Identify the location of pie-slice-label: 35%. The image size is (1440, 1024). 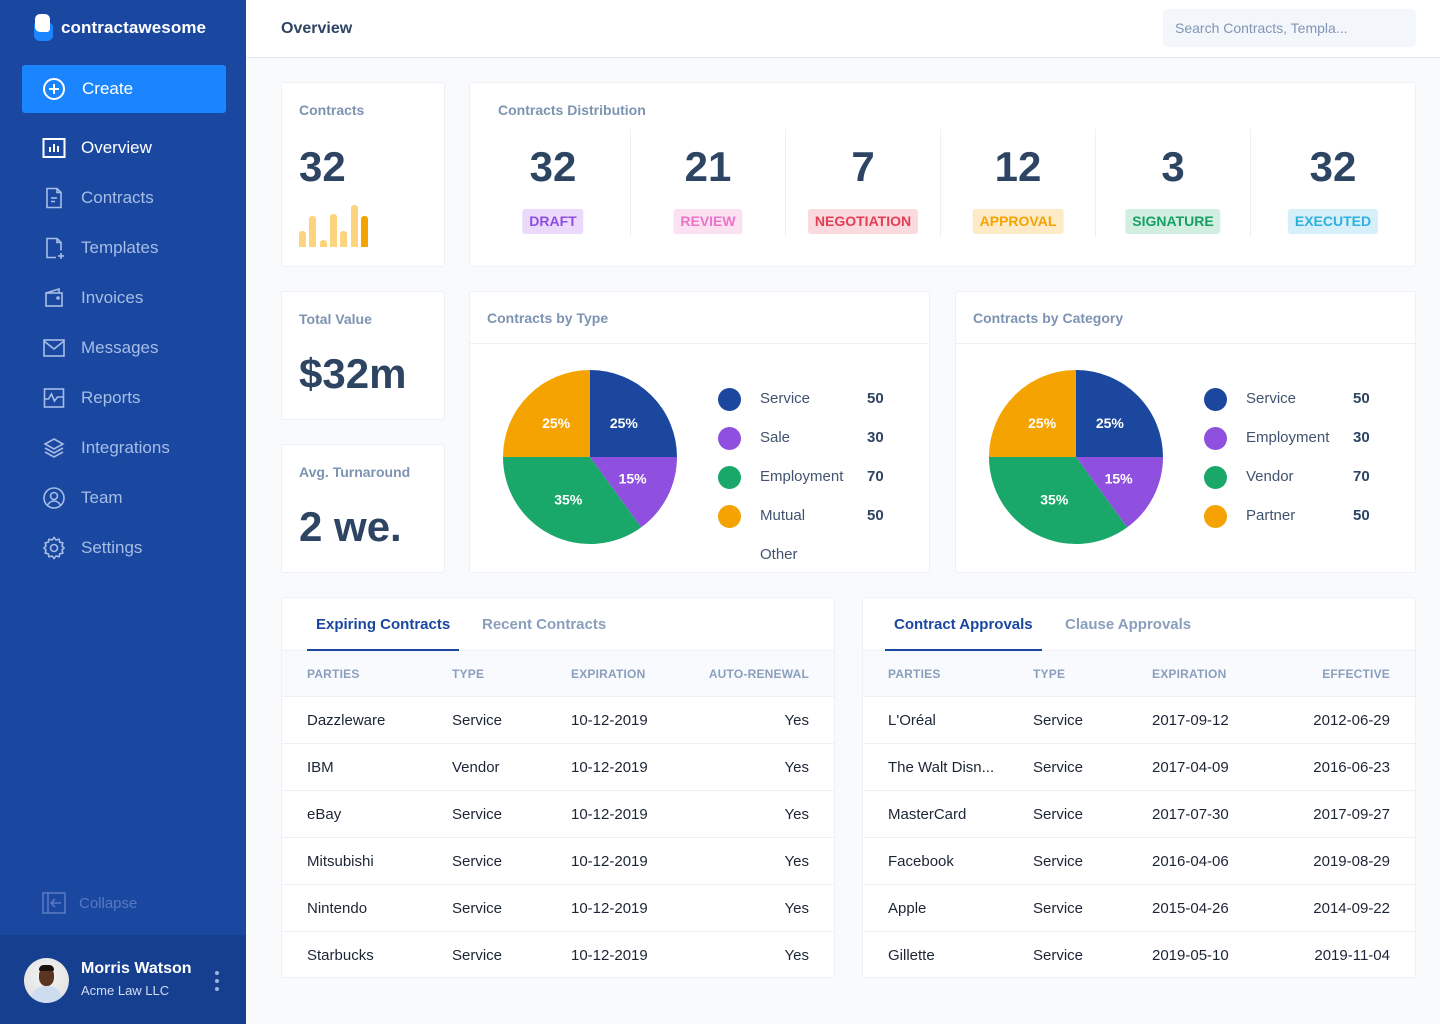
(1054, 500).